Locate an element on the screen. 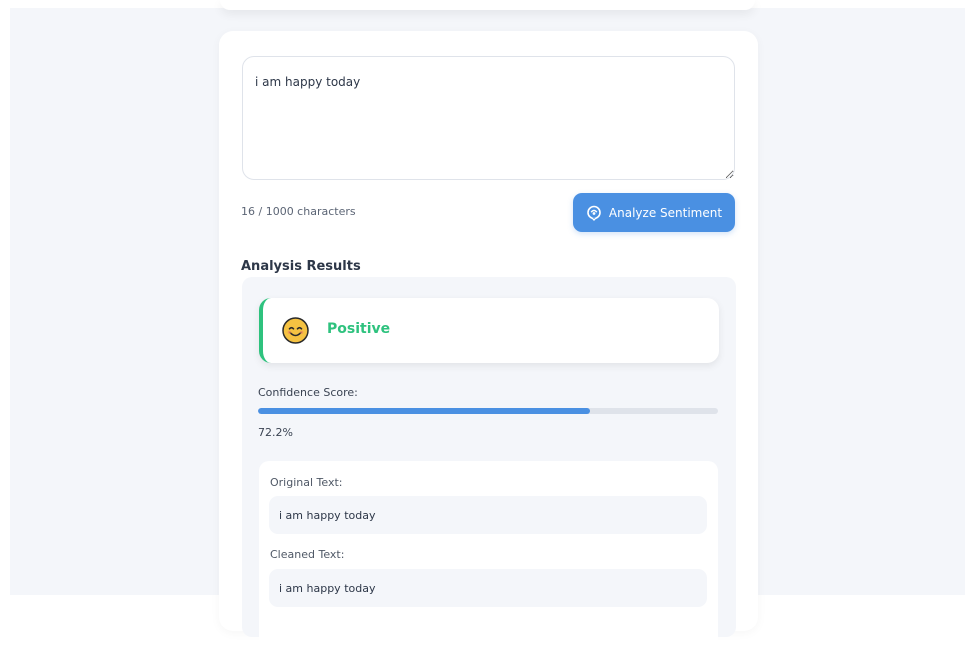 The image size is (965, 661). sentiment-label: Positive is located at coordinates (359, 329).